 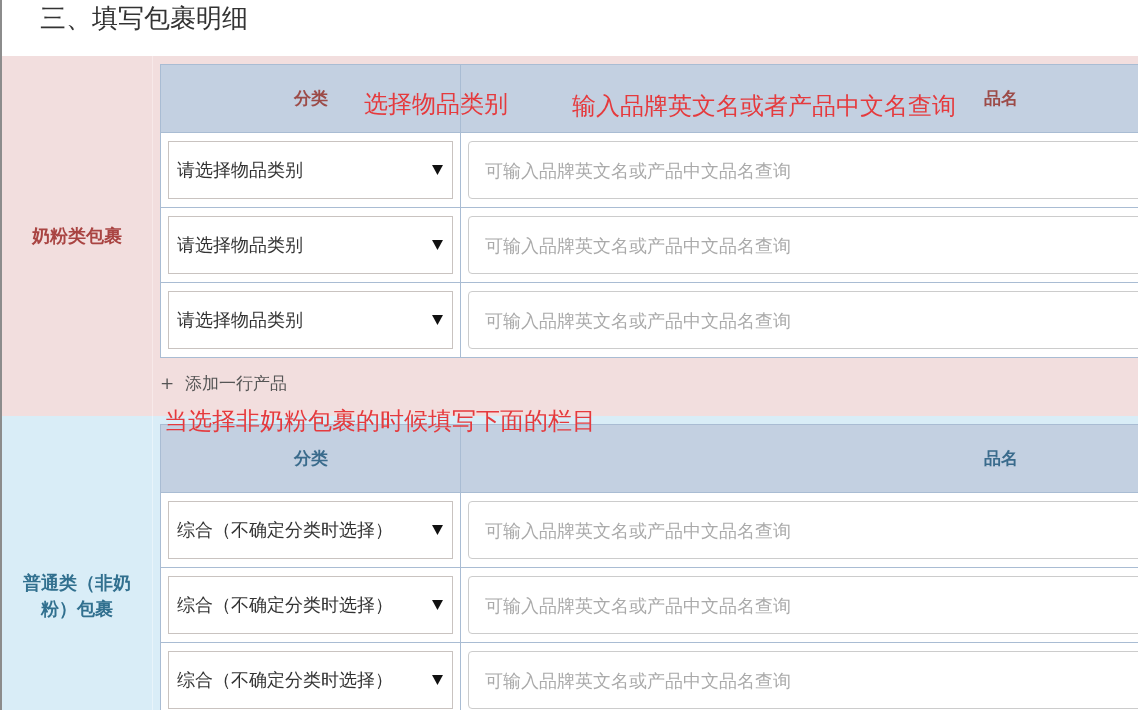 I want to click on section-heading: 三、填写包裹明细, so click(x=144, y=18).